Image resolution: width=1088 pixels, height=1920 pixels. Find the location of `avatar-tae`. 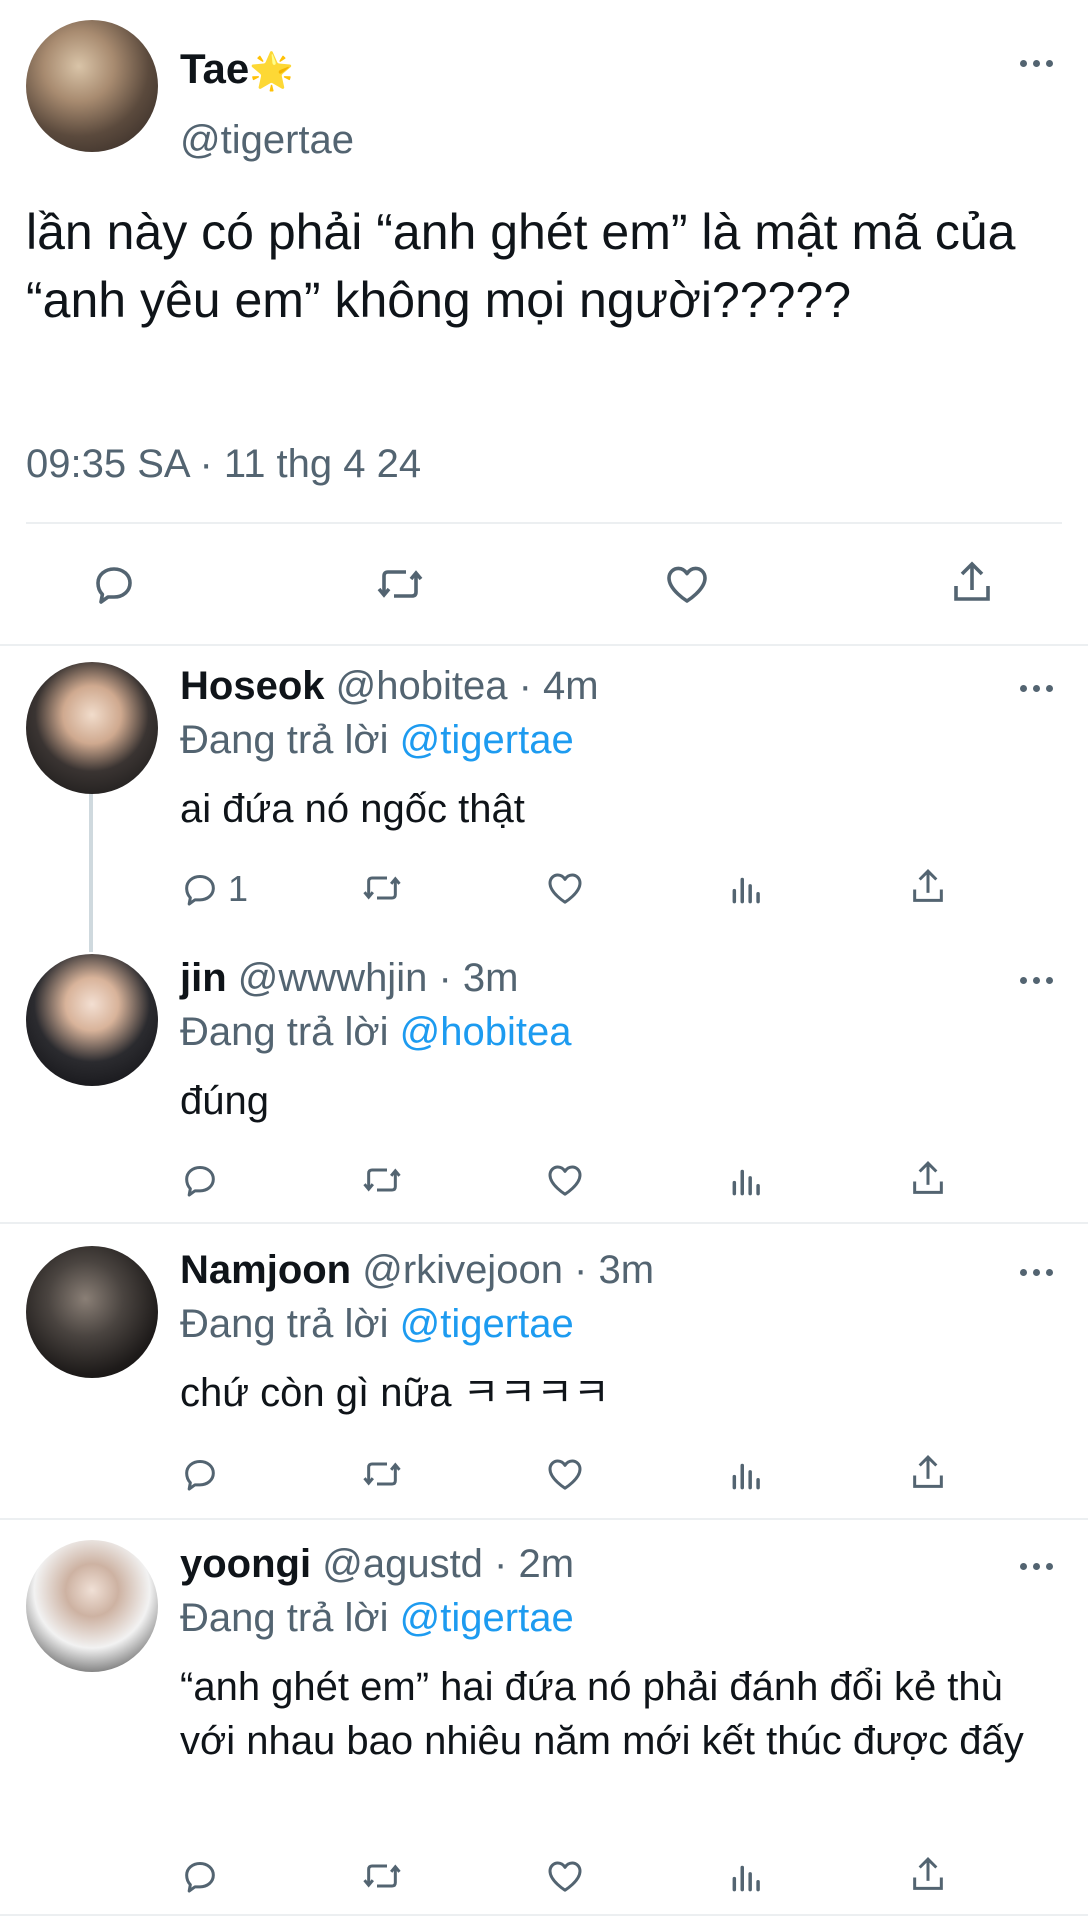

avatar-tae is located at coordinates (92, 86).